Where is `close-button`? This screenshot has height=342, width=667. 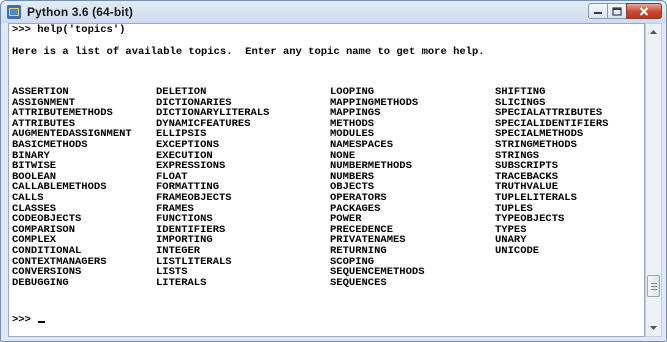
close-button is located at coordinates (644, 11).